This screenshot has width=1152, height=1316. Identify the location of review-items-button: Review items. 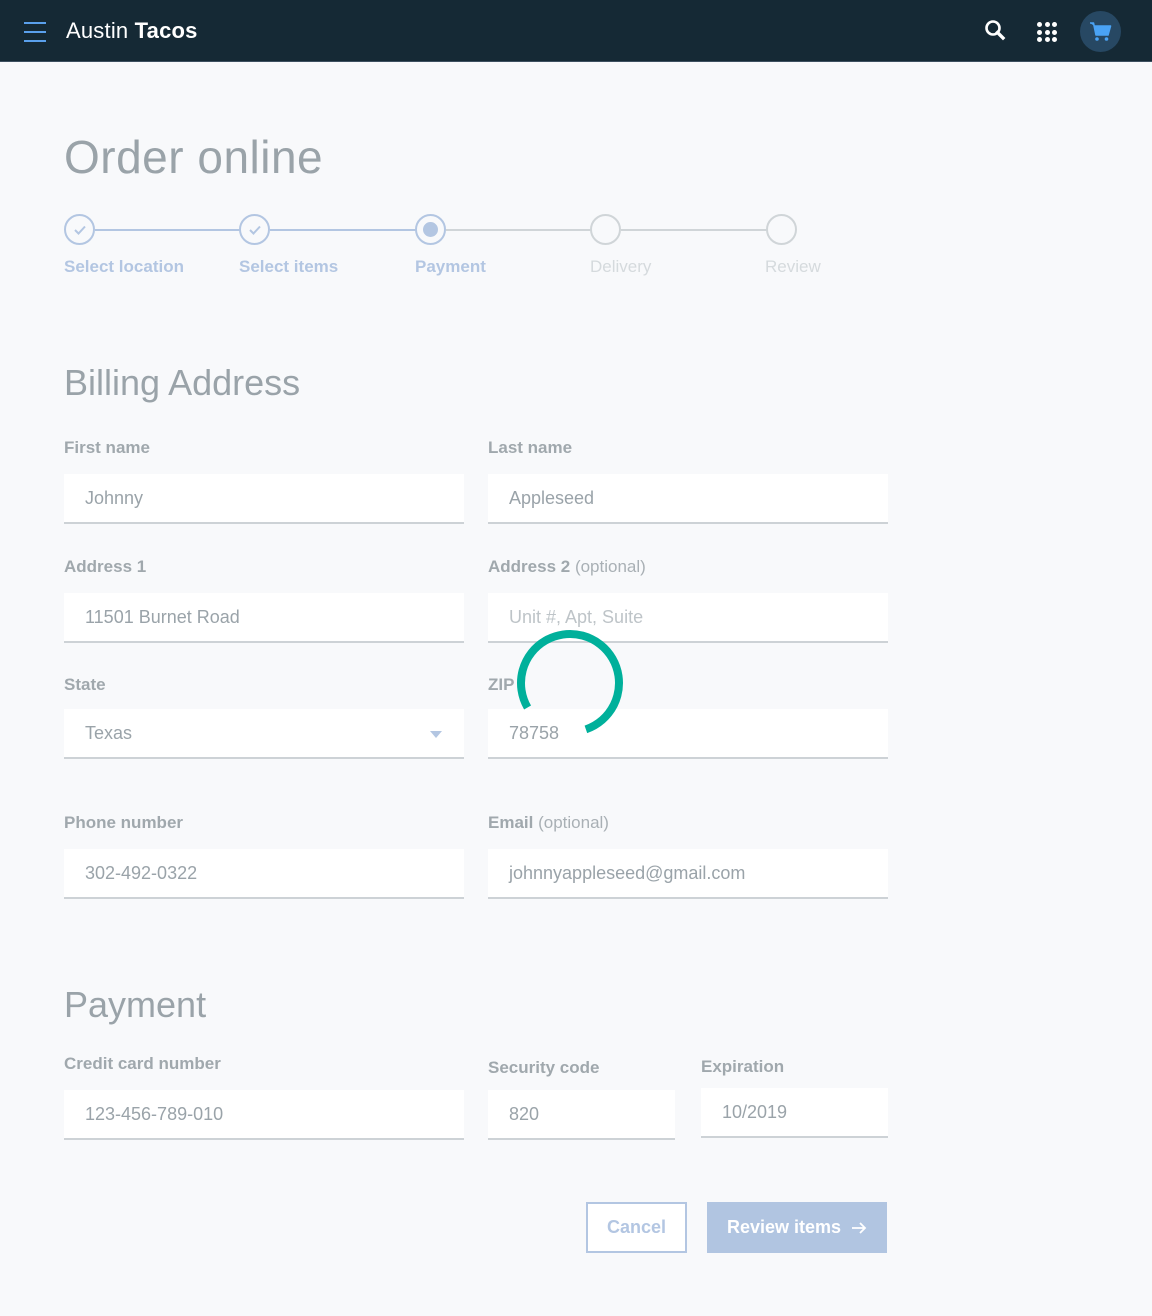
(797, 1227).